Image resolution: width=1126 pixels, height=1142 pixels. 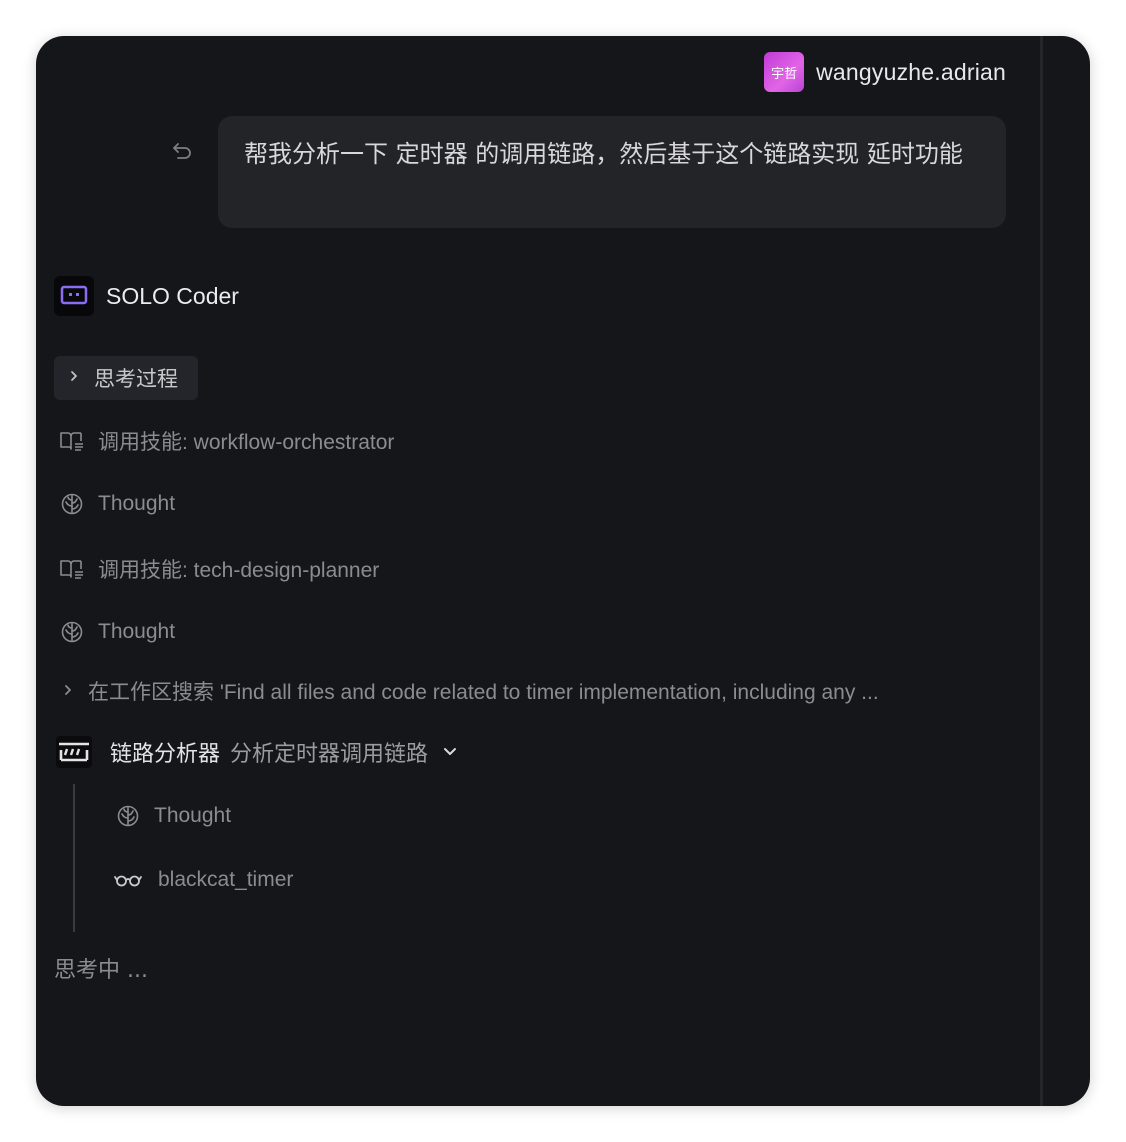 I want to click on glasses-icon, so click(x=128, y=880).